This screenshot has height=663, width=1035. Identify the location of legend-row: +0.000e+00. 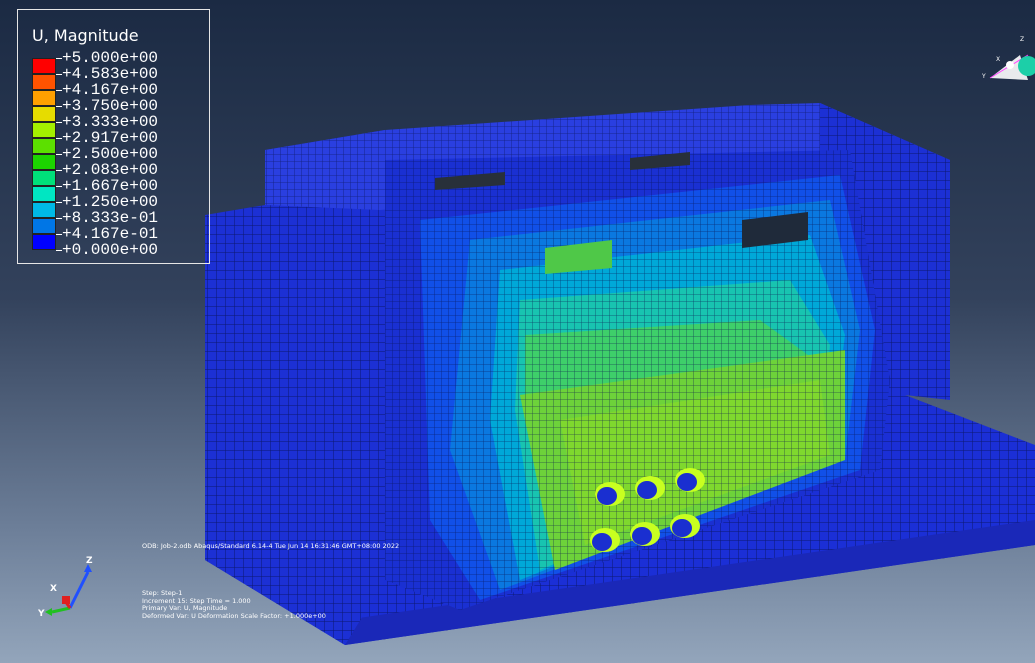
(119, 253).